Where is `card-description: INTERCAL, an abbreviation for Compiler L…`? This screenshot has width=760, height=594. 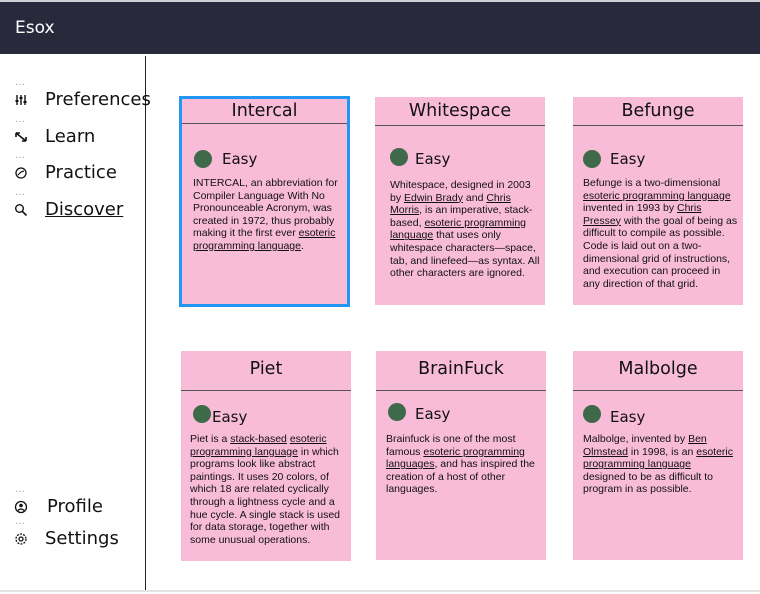
card-description: INTERCAL, an abbreviation for Compiler L… is located at coordinates (267, 215).